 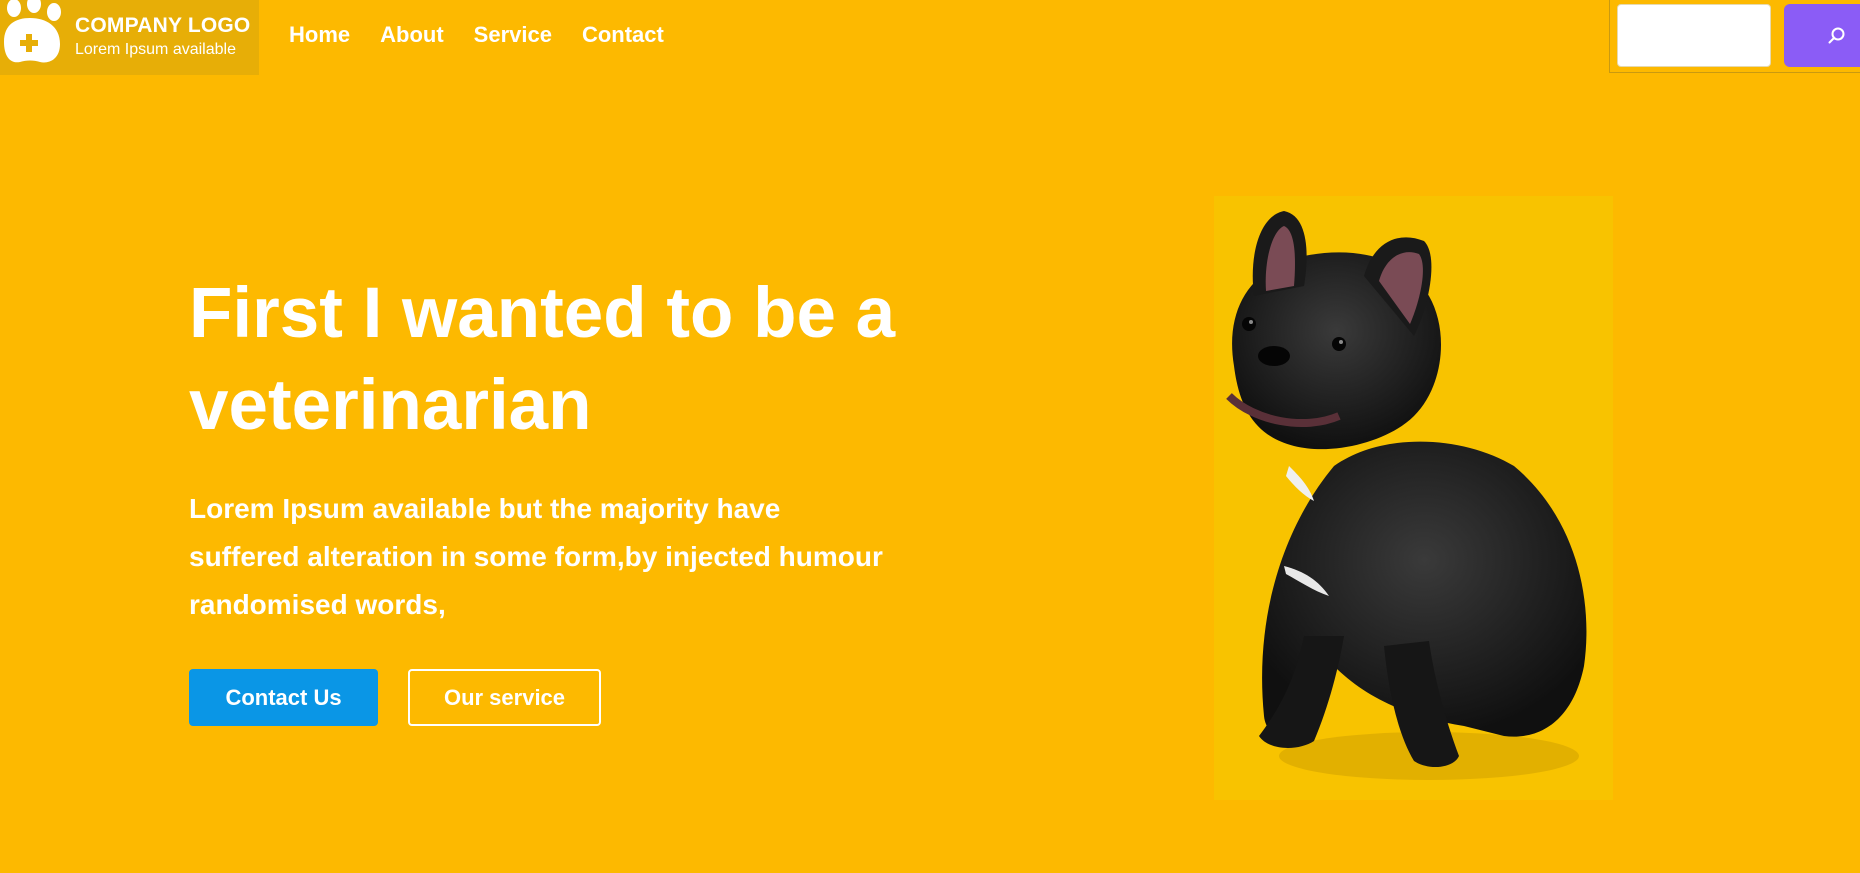 What do you see at coordinates (1822, 35) in the screenshot?
I see `search-button` at bounding box center [1822, 35].